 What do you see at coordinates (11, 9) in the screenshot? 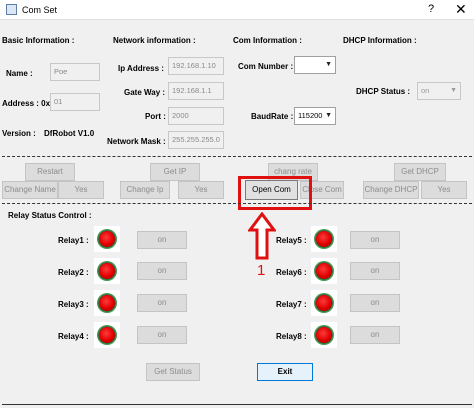
I see `window-icon` at bounding box center [11, 9].